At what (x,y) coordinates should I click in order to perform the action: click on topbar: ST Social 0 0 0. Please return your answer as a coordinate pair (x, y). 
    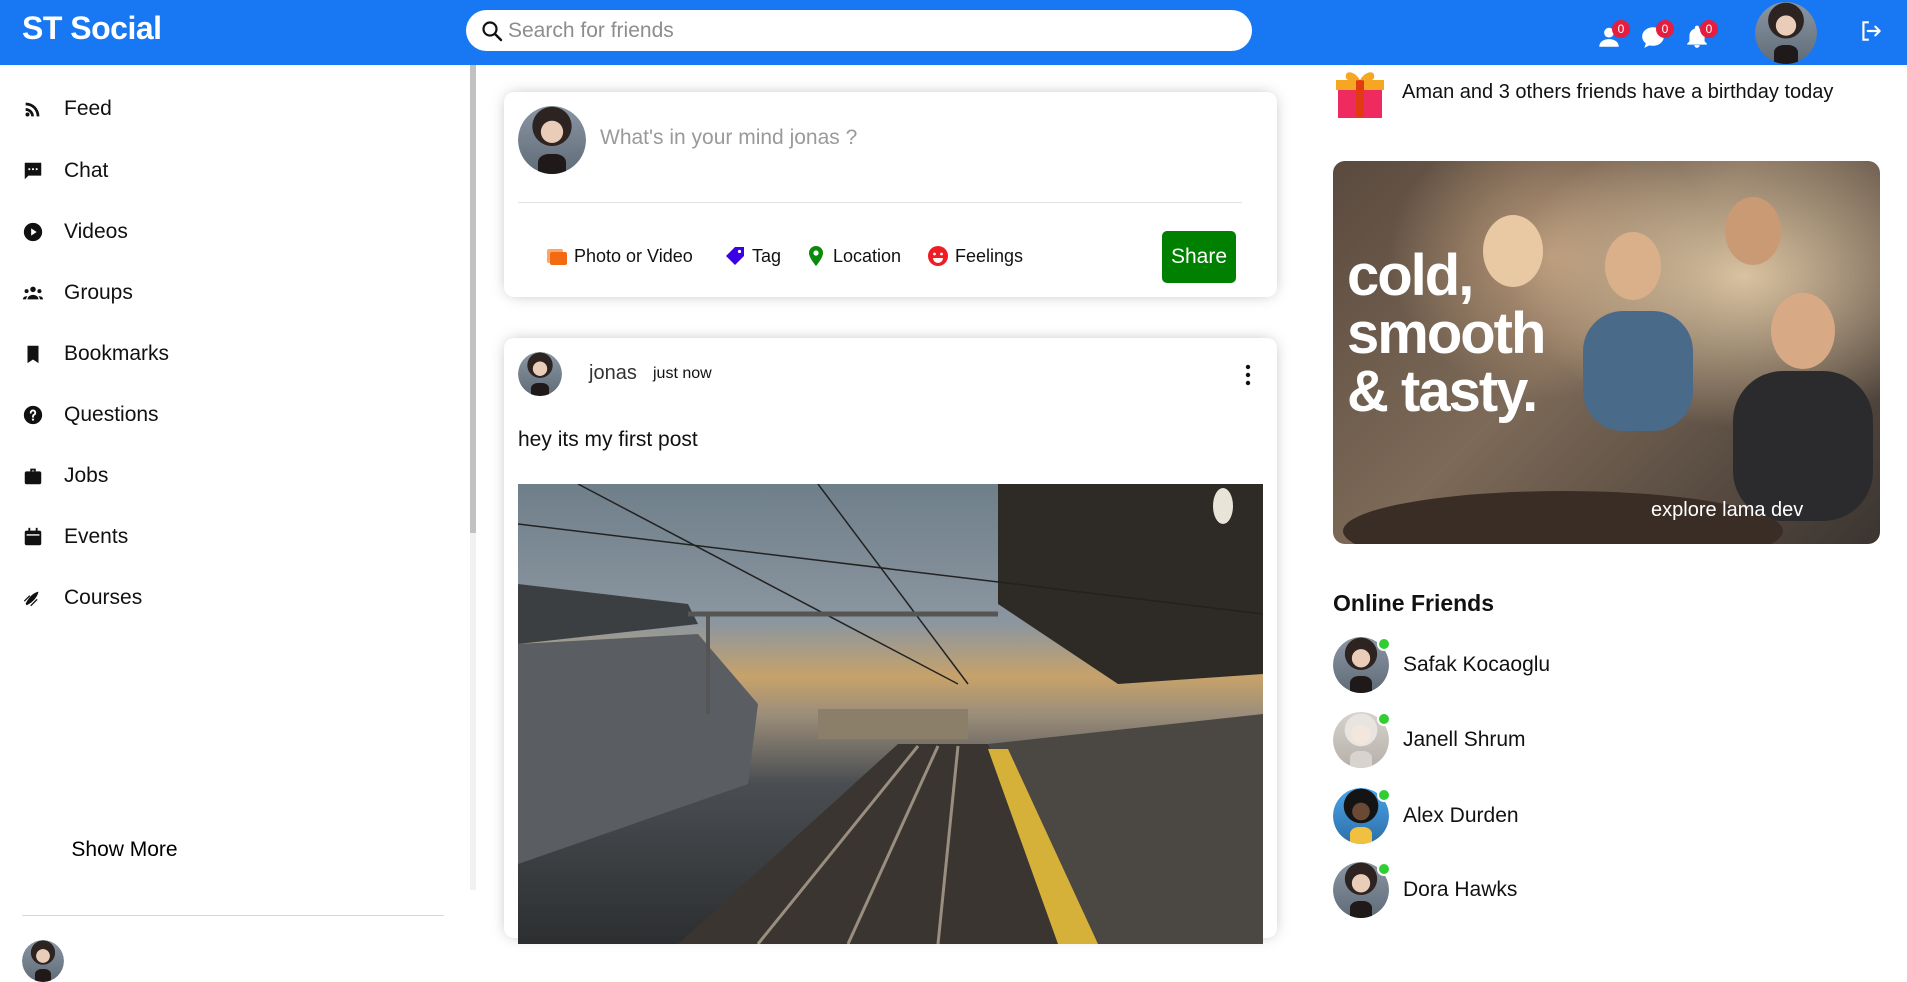
    Looking at the image, I should click on (953, 32).